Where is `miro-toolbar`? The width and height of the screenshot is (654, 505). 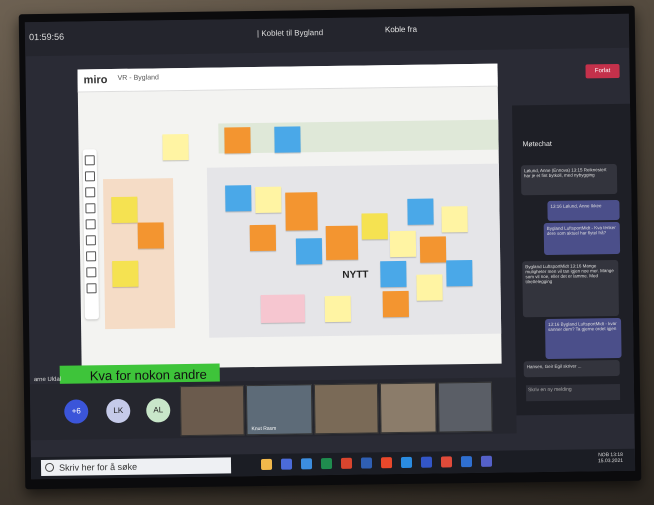 miro-toolbar is located at coordinates (90, 234).